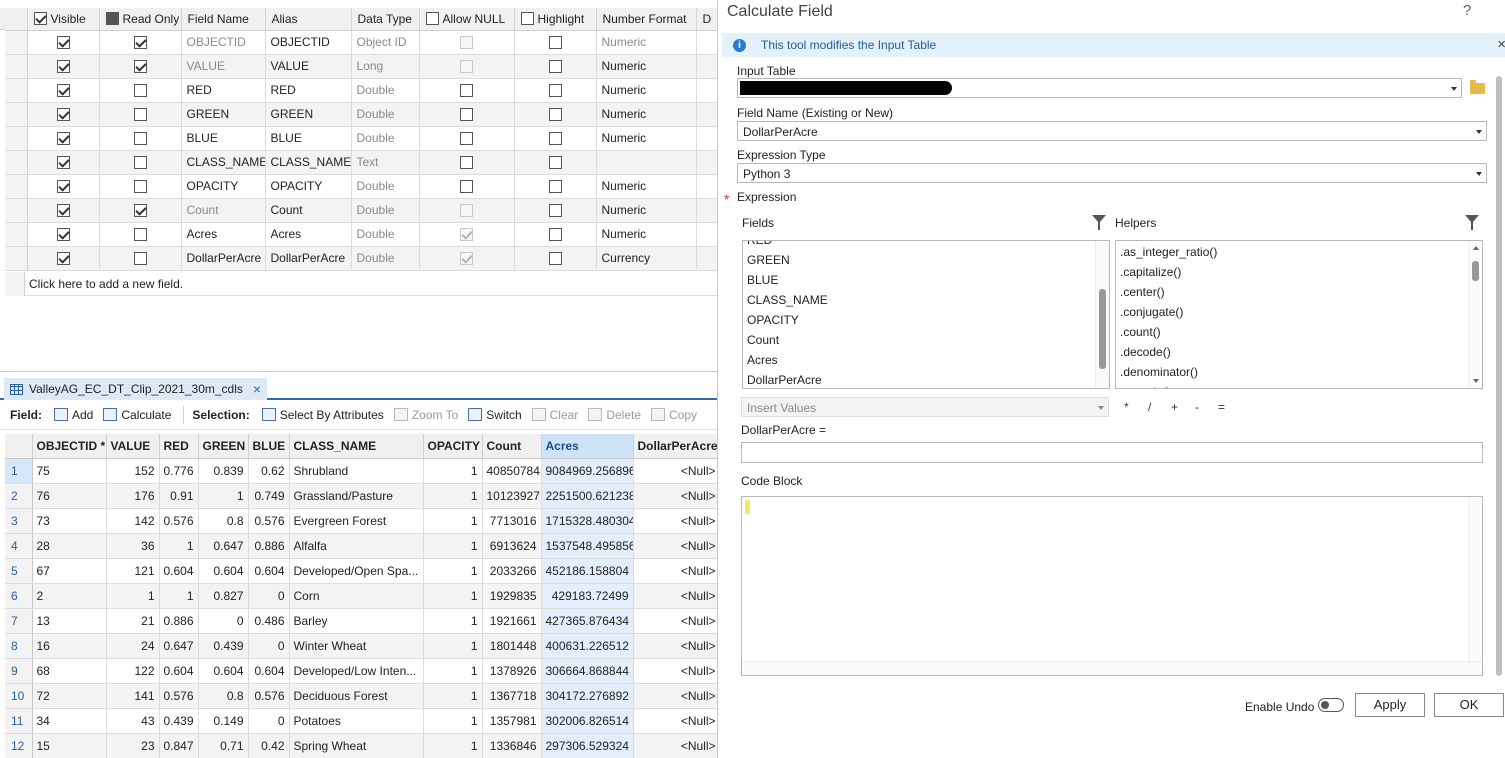 This screenshot has height=758, width=1505. I want to click on number-format-cell: Currency, so click(646, 258).